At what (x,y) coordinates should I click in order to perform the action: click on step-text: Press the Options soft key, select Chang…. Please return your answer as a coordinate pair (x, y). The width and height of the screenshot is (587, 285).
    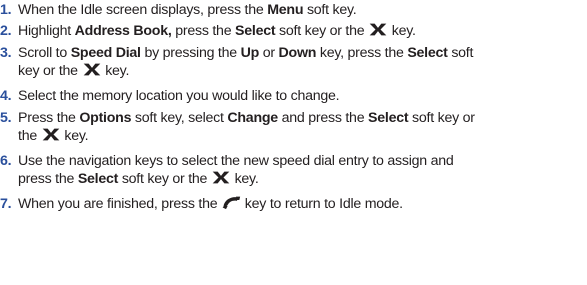
    Looking at the image, I should click on (302, 127).